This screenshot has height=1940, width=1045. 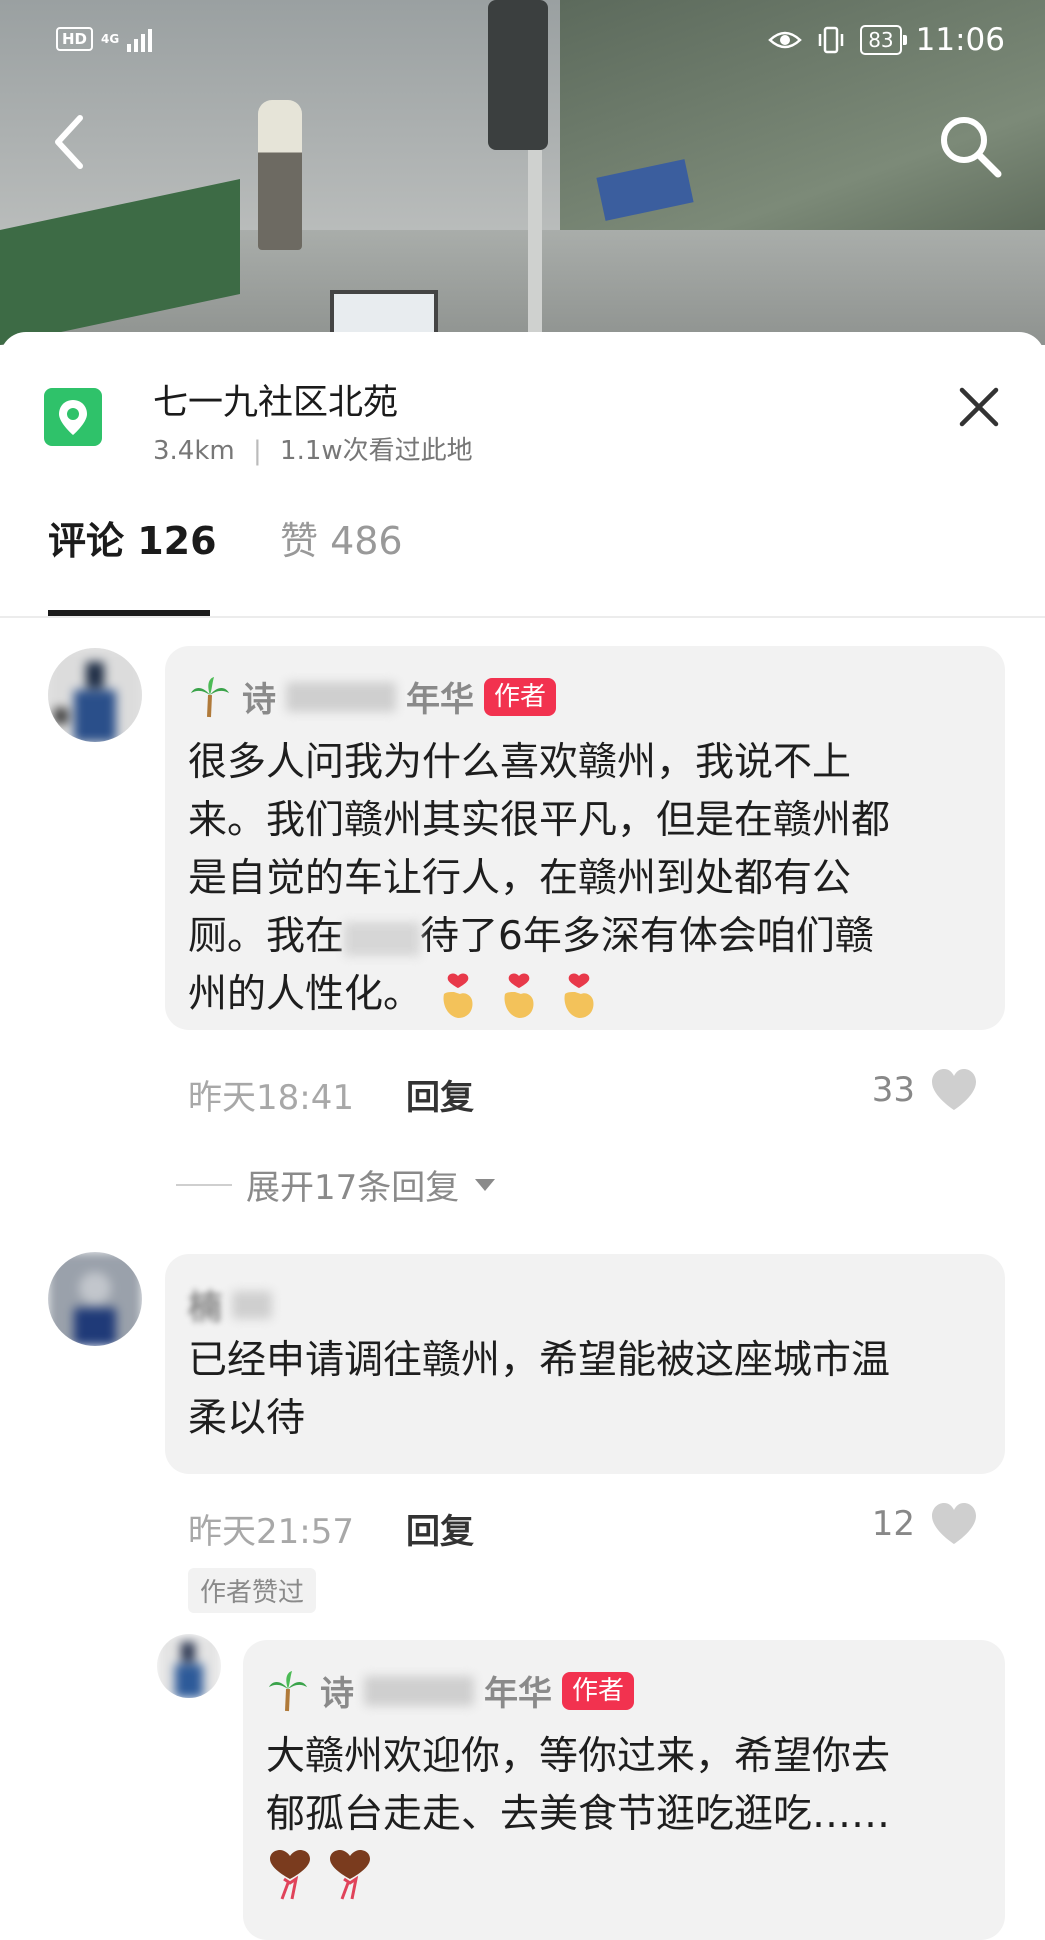 I want to click on tab-divider, so click(x=522, y=617).